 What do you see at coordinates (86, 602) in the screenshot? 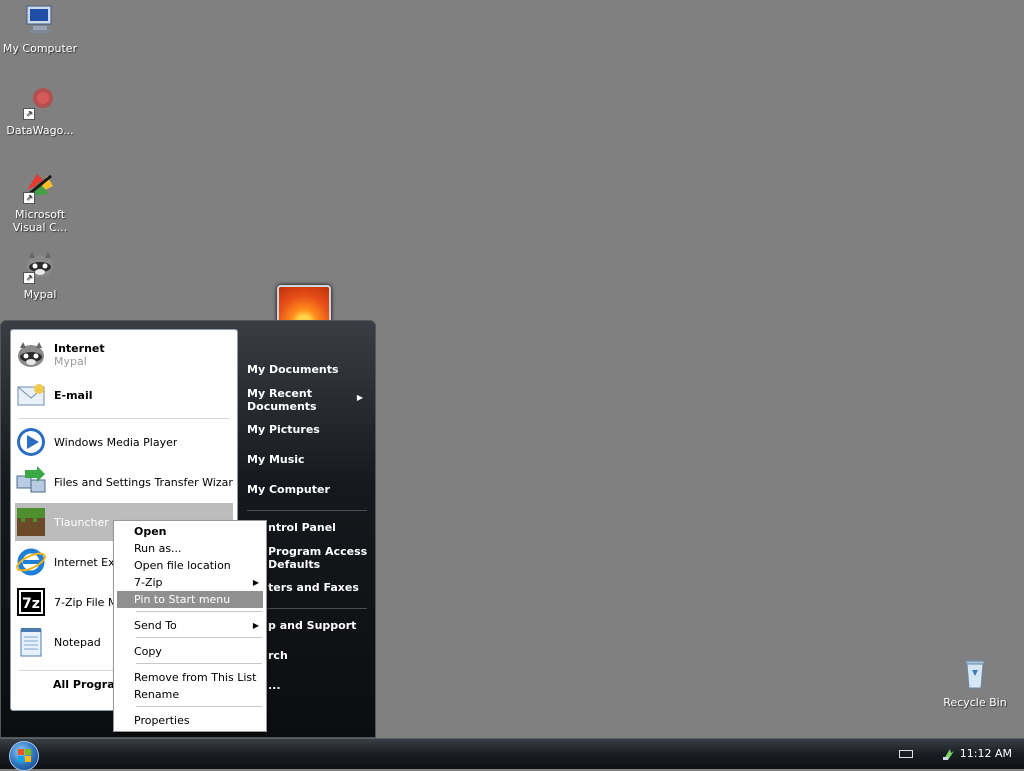
I see `recent-item-label: 7-Zip File M` at bounding box center [86, 602].